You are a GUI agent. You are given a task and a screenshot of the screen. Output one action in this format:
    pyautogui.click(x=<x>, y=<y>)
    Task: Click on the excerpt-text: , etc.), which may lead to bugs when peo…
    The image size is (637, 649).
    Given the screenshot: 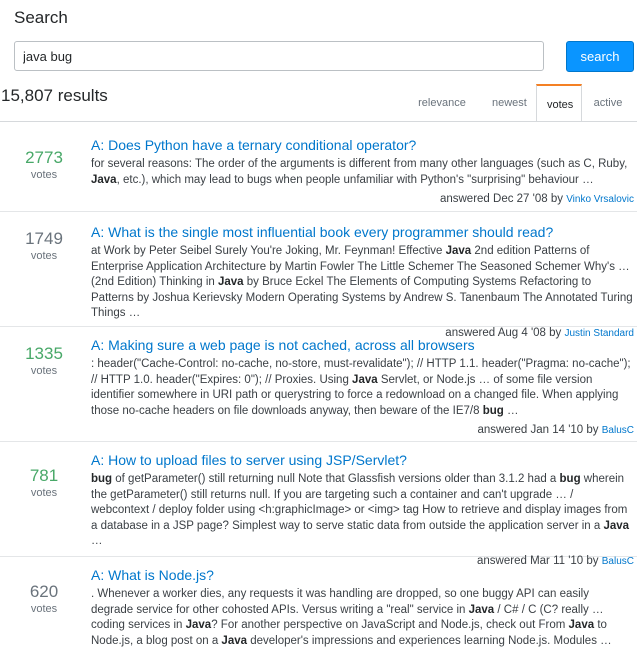 What is the action you would take?
    pyautogui.click(x=355, y=179)
    